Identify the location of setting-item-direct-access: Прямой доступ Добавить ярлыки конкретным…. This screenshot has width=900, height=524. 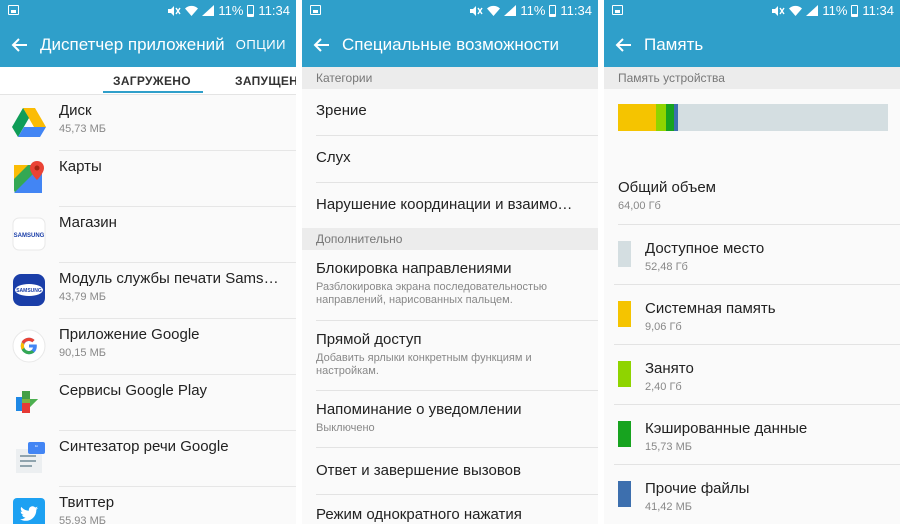
(457, 356).